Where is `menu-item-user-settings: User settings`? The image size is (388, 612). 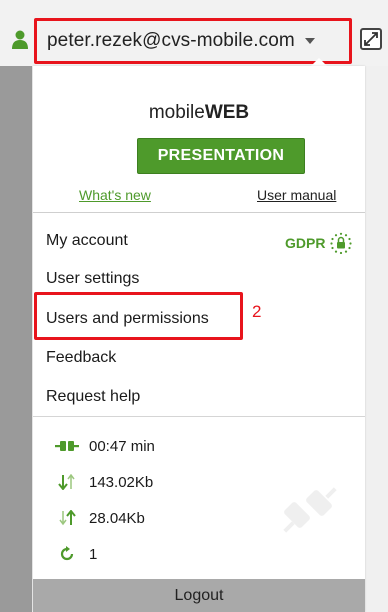
menu-item-user-settings: User settings is located at coordinates (92, 279).